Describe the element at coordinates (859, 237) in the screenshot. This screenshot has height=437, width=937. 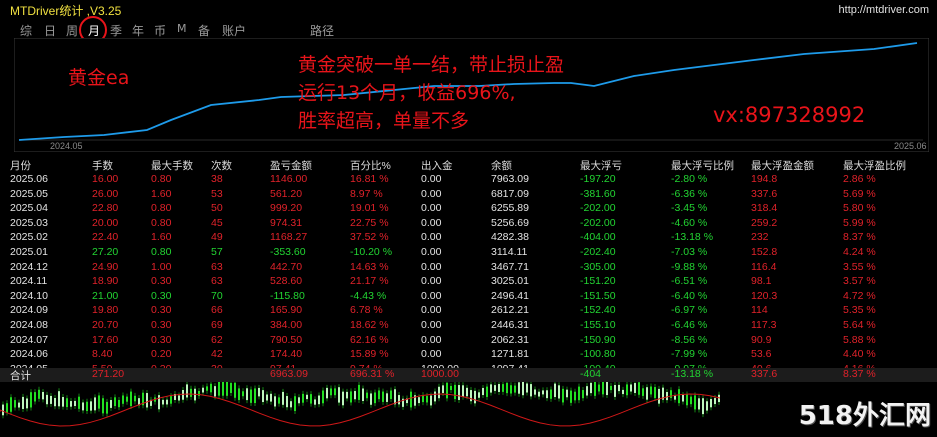
I see `table-cell: 8.37 %` at that location.